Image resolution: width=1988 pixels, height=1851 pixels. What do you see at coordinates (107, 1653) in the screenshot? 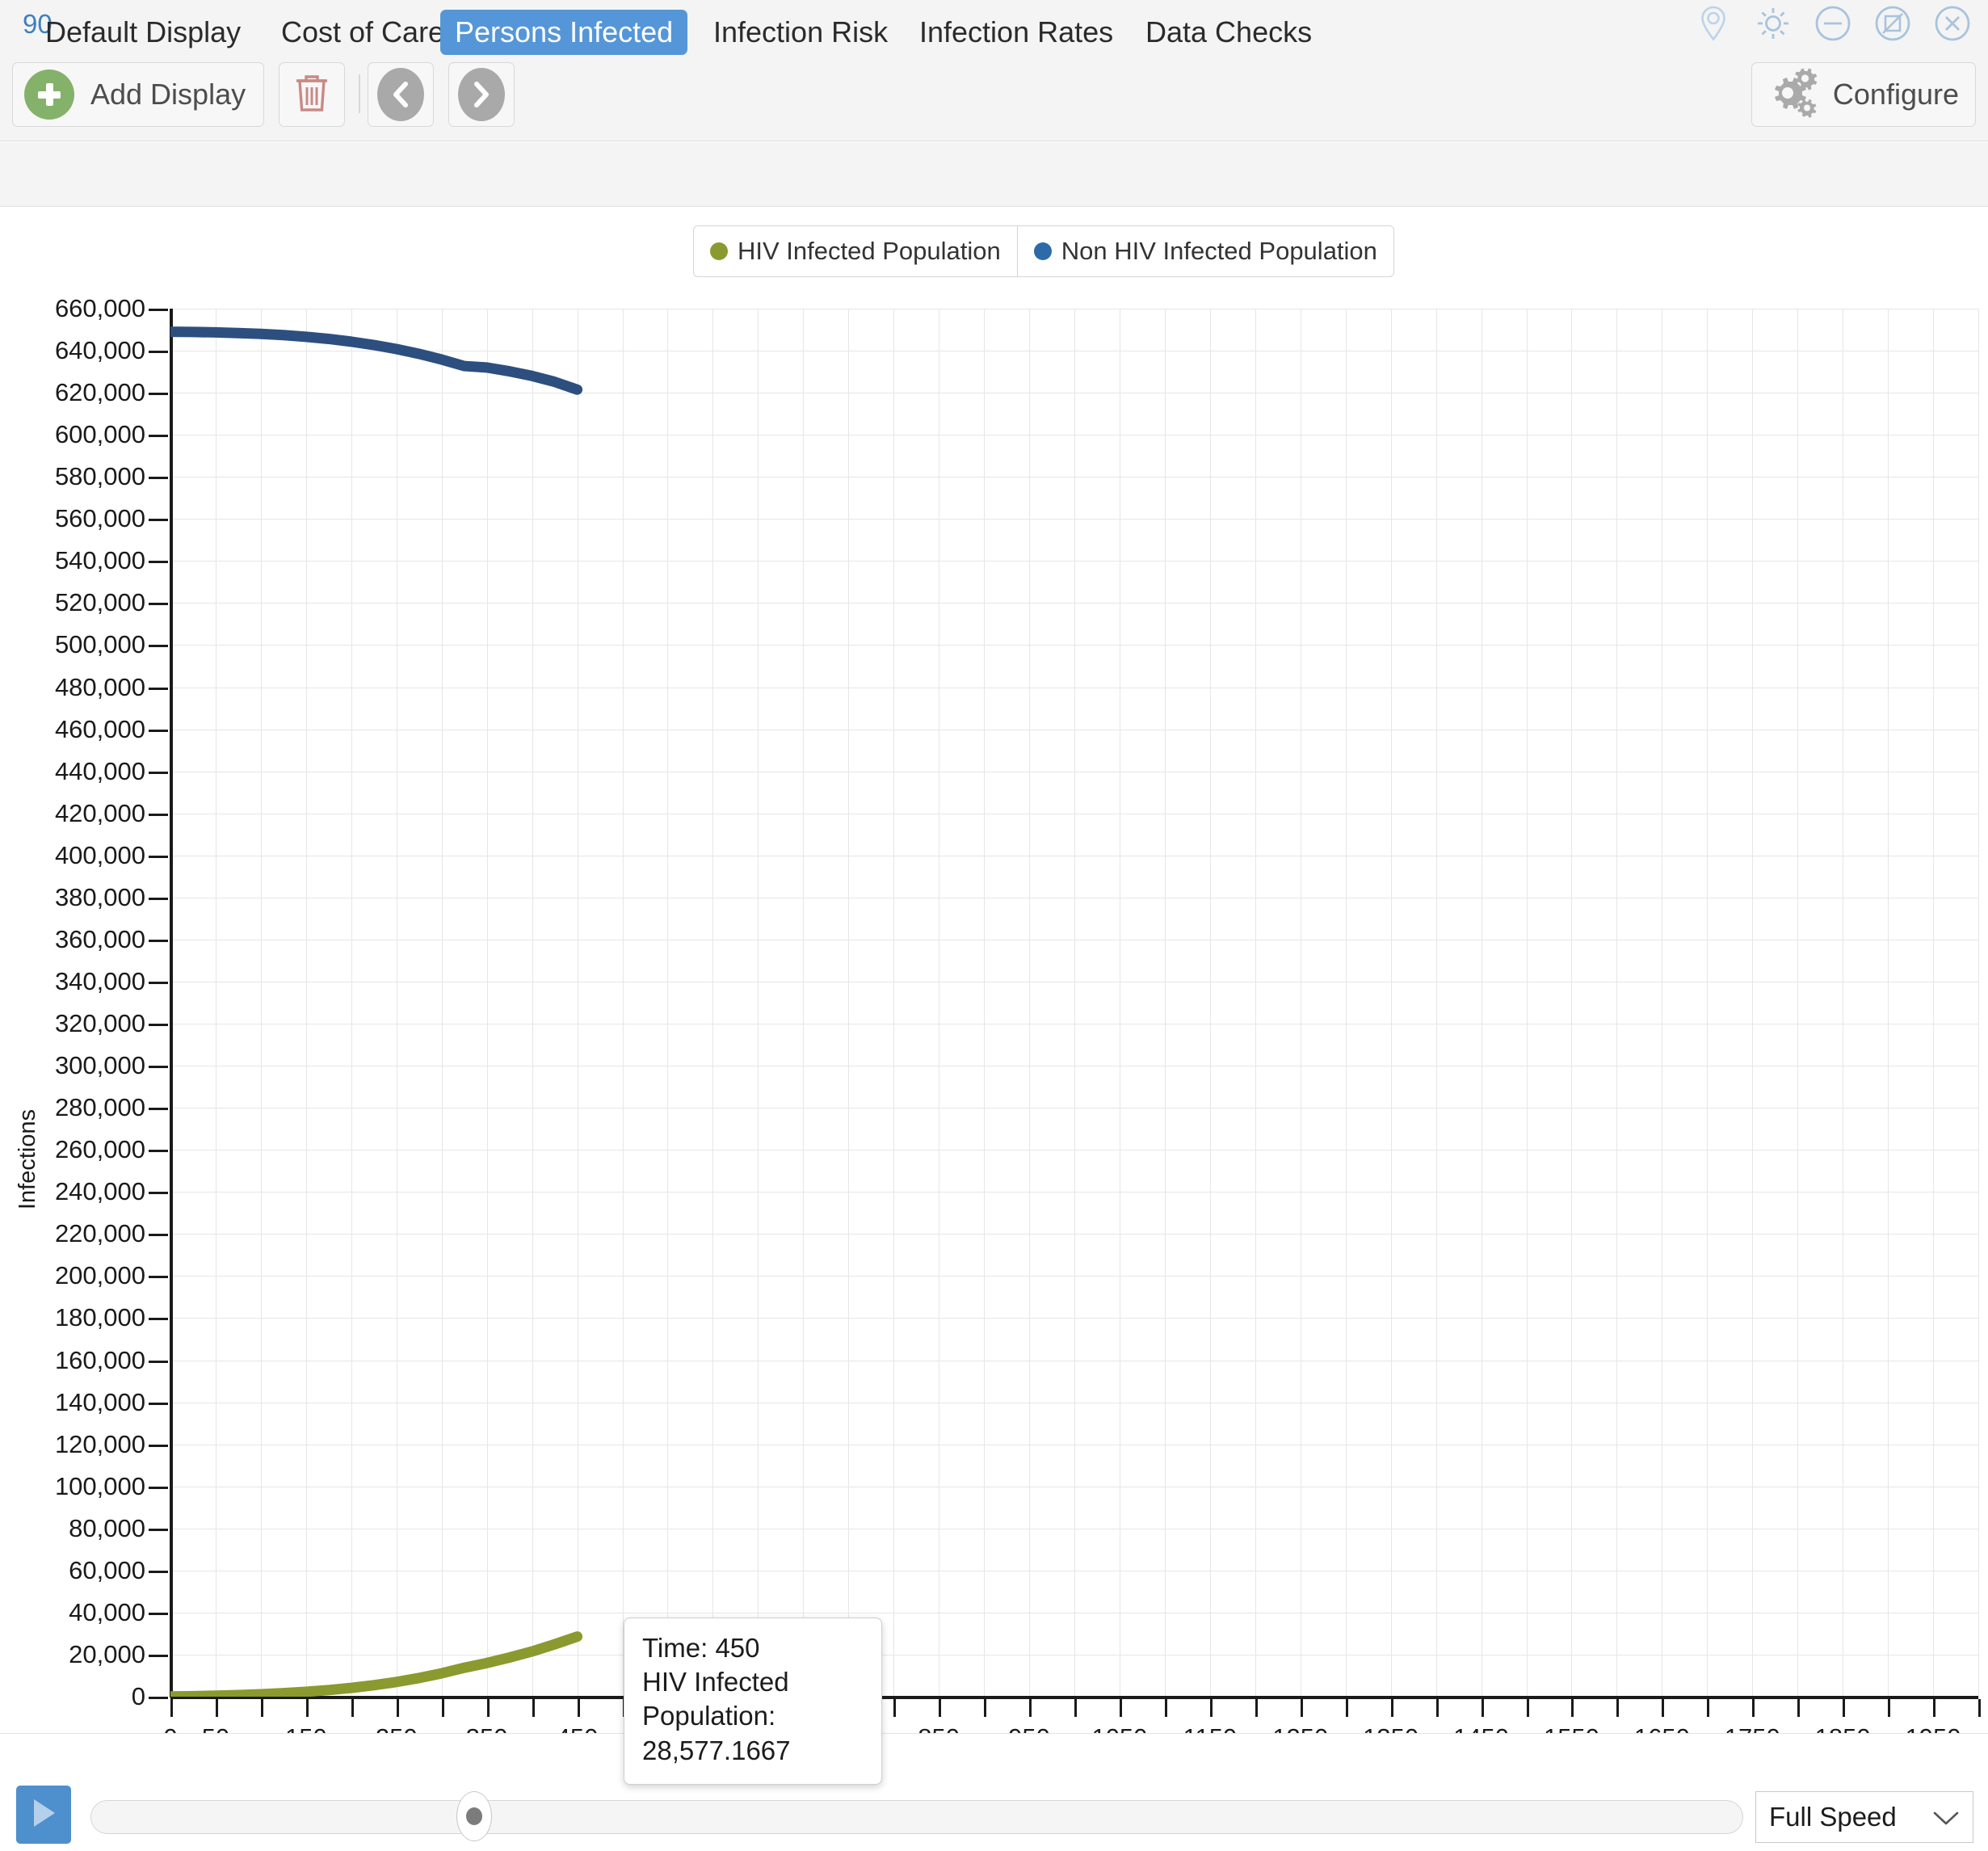
I see `y-axis-tick-label: 20,000` at bounding box center [107, 1653].